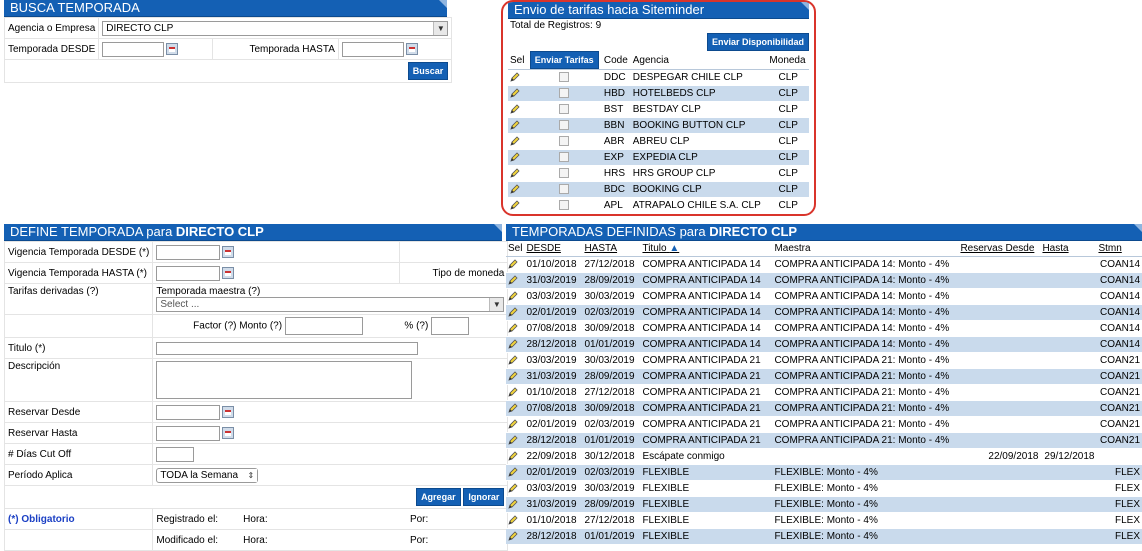  Describe the element at coordinates (175, 454) in the screenshot. I see `dias-cutoff-input` at that location.